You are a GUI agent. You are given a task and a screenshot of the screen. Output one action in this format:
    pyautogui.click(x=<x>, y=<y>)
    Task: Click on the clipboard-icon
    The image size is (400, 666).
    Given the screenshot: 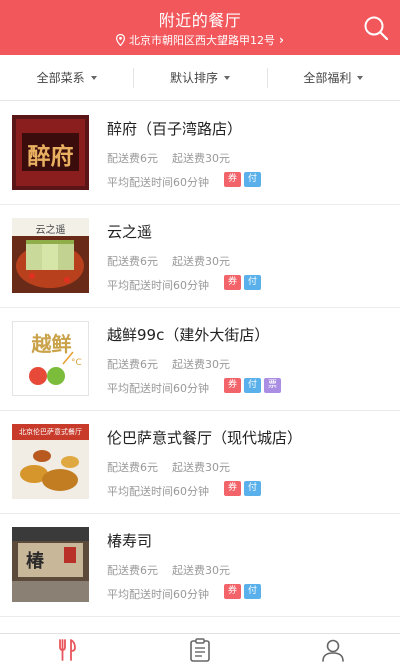 What is the action you would take?
    pyautogui.click(x=200, y=650)
    